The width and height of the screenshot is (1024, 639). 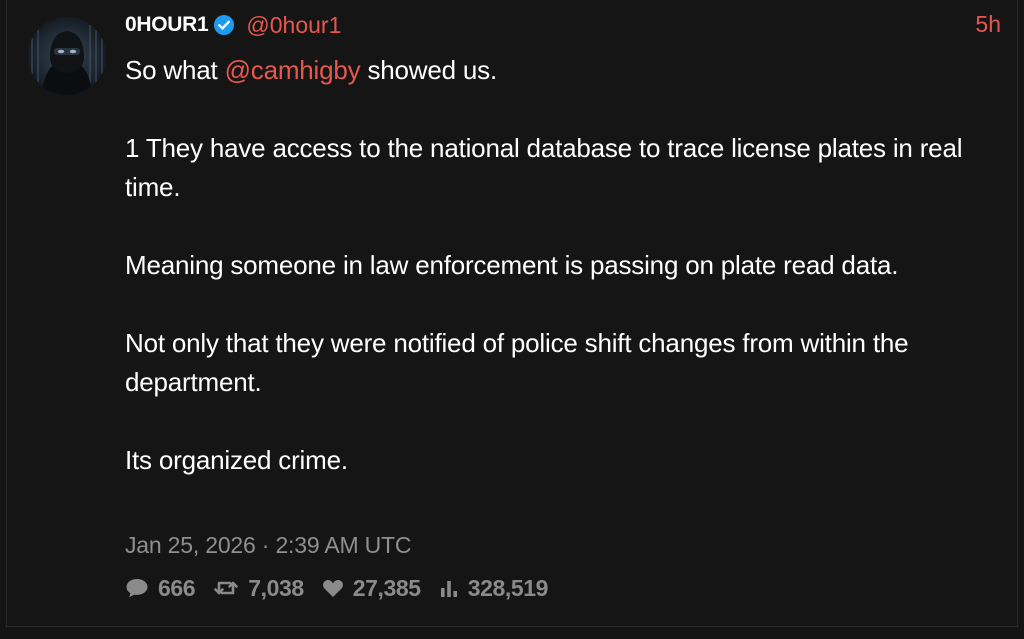 I want to click on retweet-icon, so click(x=226, y=588).